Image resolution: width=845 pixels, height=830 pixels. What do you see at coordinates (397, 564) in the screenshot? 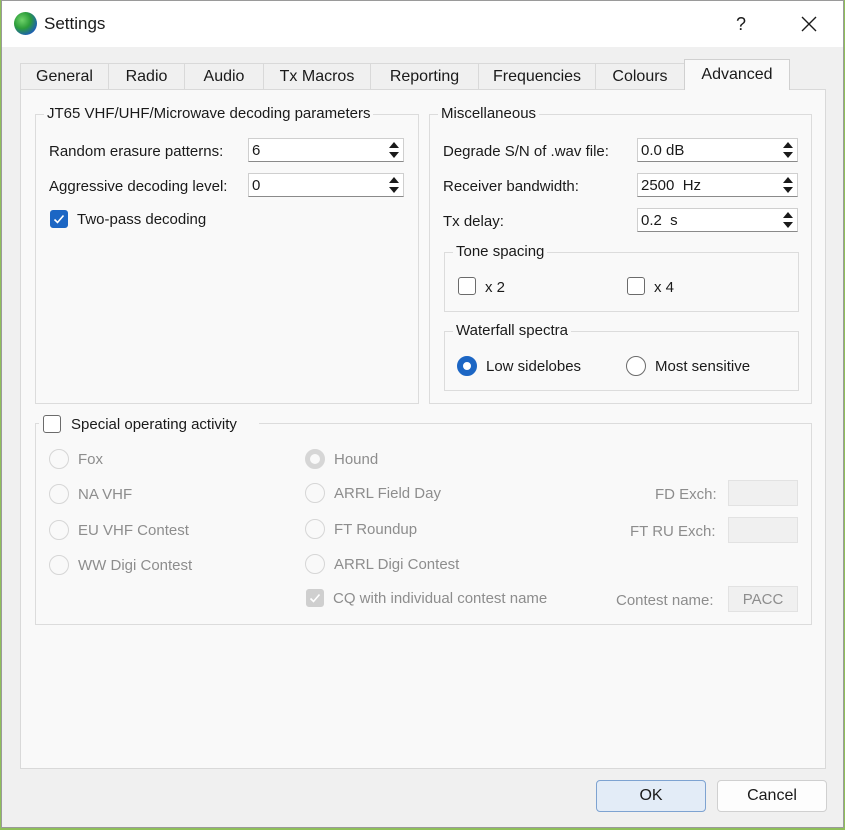
I see `arrl-digi-label: ARRL Digi Contest` at bounding box center [397, 564].